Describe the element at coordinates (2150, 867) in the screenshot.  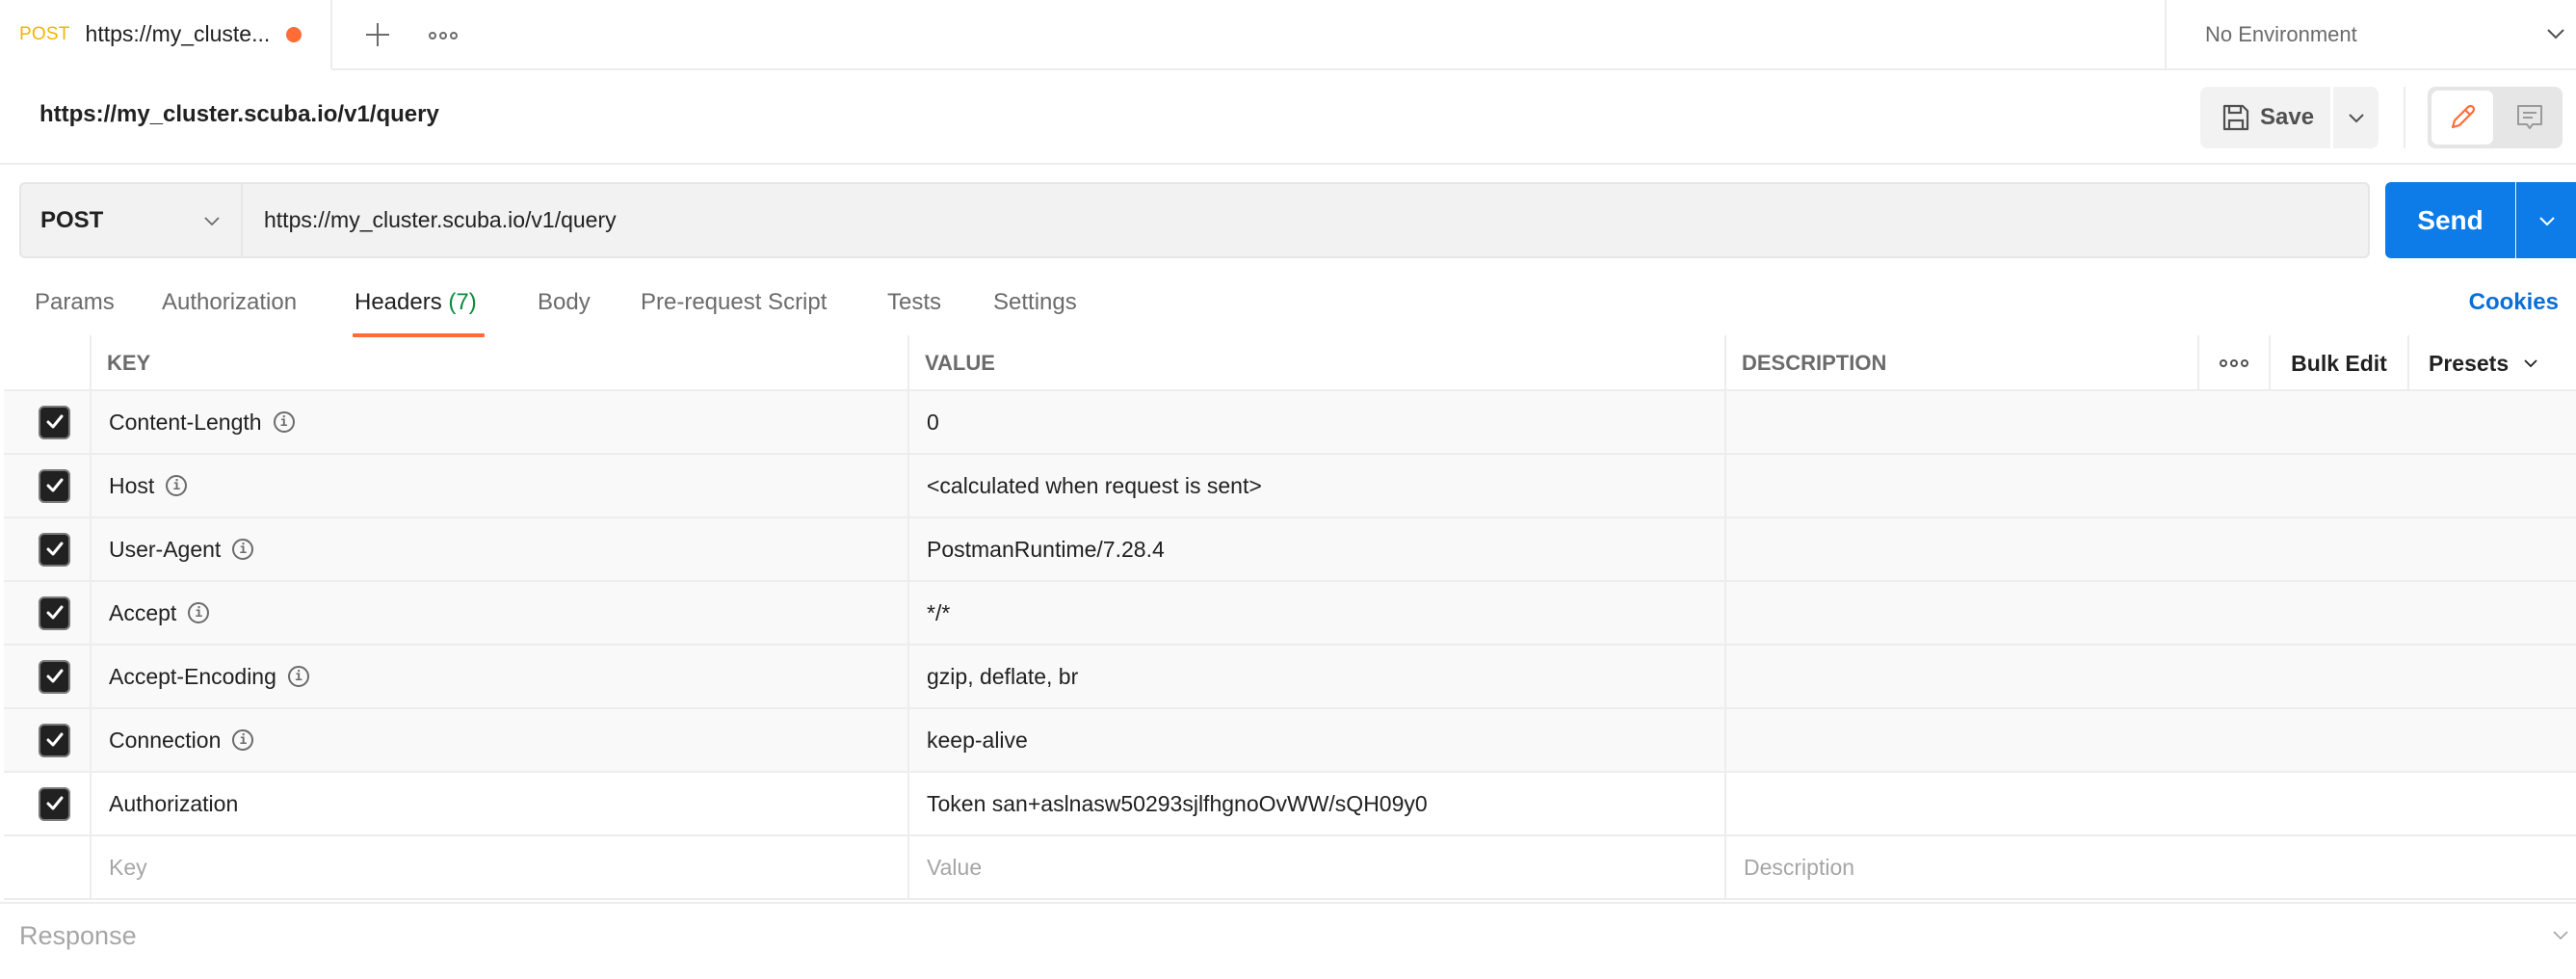
I see `new-description-input: Description` at that location.